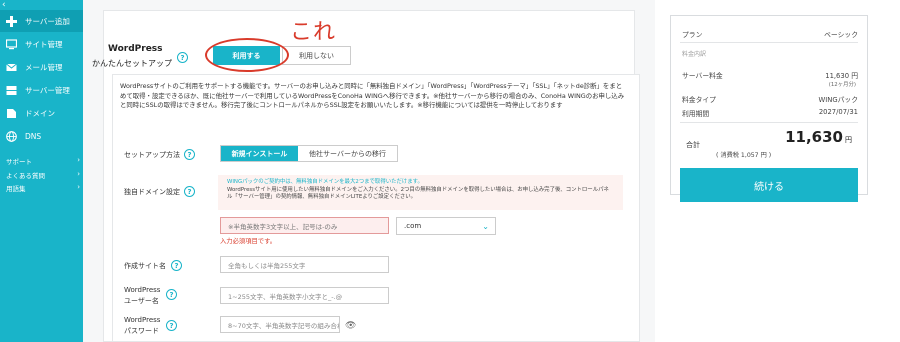  What do you see at coordinates (316, 55) in the screenshot?
I see `no-use-button: 利用しない` at bounding box center [316, 55].